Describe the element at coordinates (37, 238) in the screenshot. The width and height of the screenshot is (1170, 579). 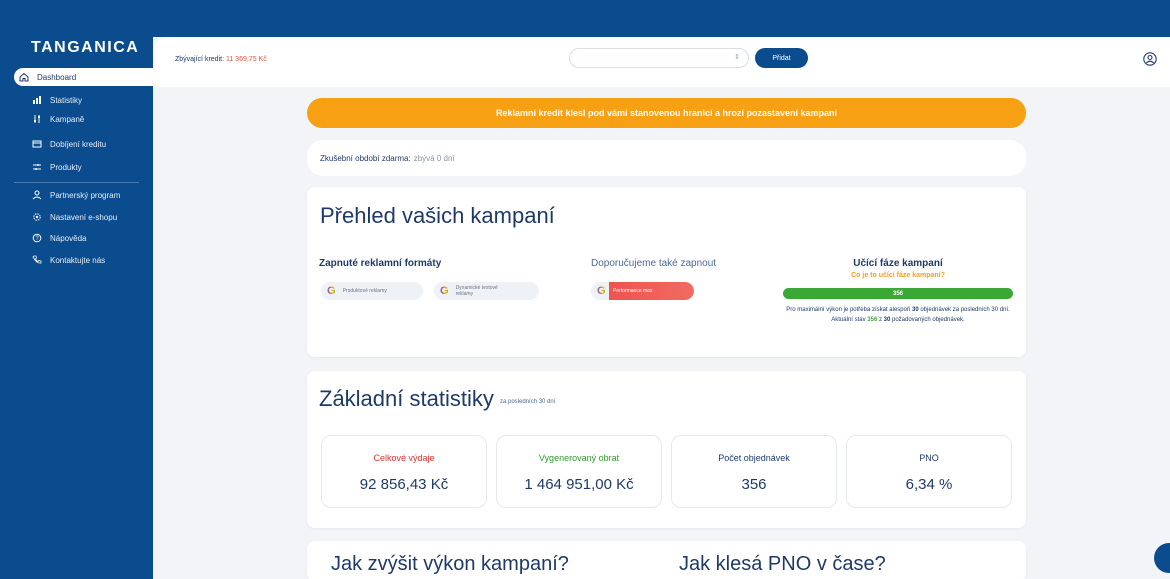
I see `help-icon: ?` at that location.